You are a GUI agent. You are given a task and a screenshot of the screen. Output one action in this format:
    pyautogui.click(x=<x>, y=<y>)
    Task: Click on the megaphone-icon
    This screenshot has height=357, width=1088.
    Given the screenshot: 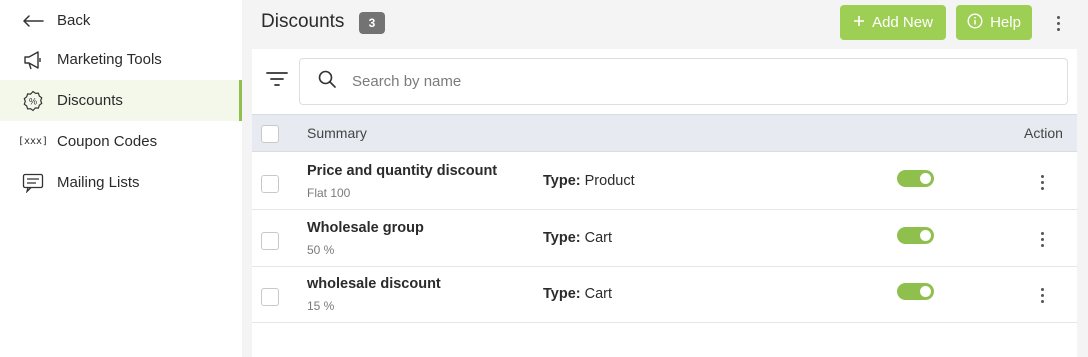 What is the action you would take?
    pyautogui.click(x=33, y=60)
    